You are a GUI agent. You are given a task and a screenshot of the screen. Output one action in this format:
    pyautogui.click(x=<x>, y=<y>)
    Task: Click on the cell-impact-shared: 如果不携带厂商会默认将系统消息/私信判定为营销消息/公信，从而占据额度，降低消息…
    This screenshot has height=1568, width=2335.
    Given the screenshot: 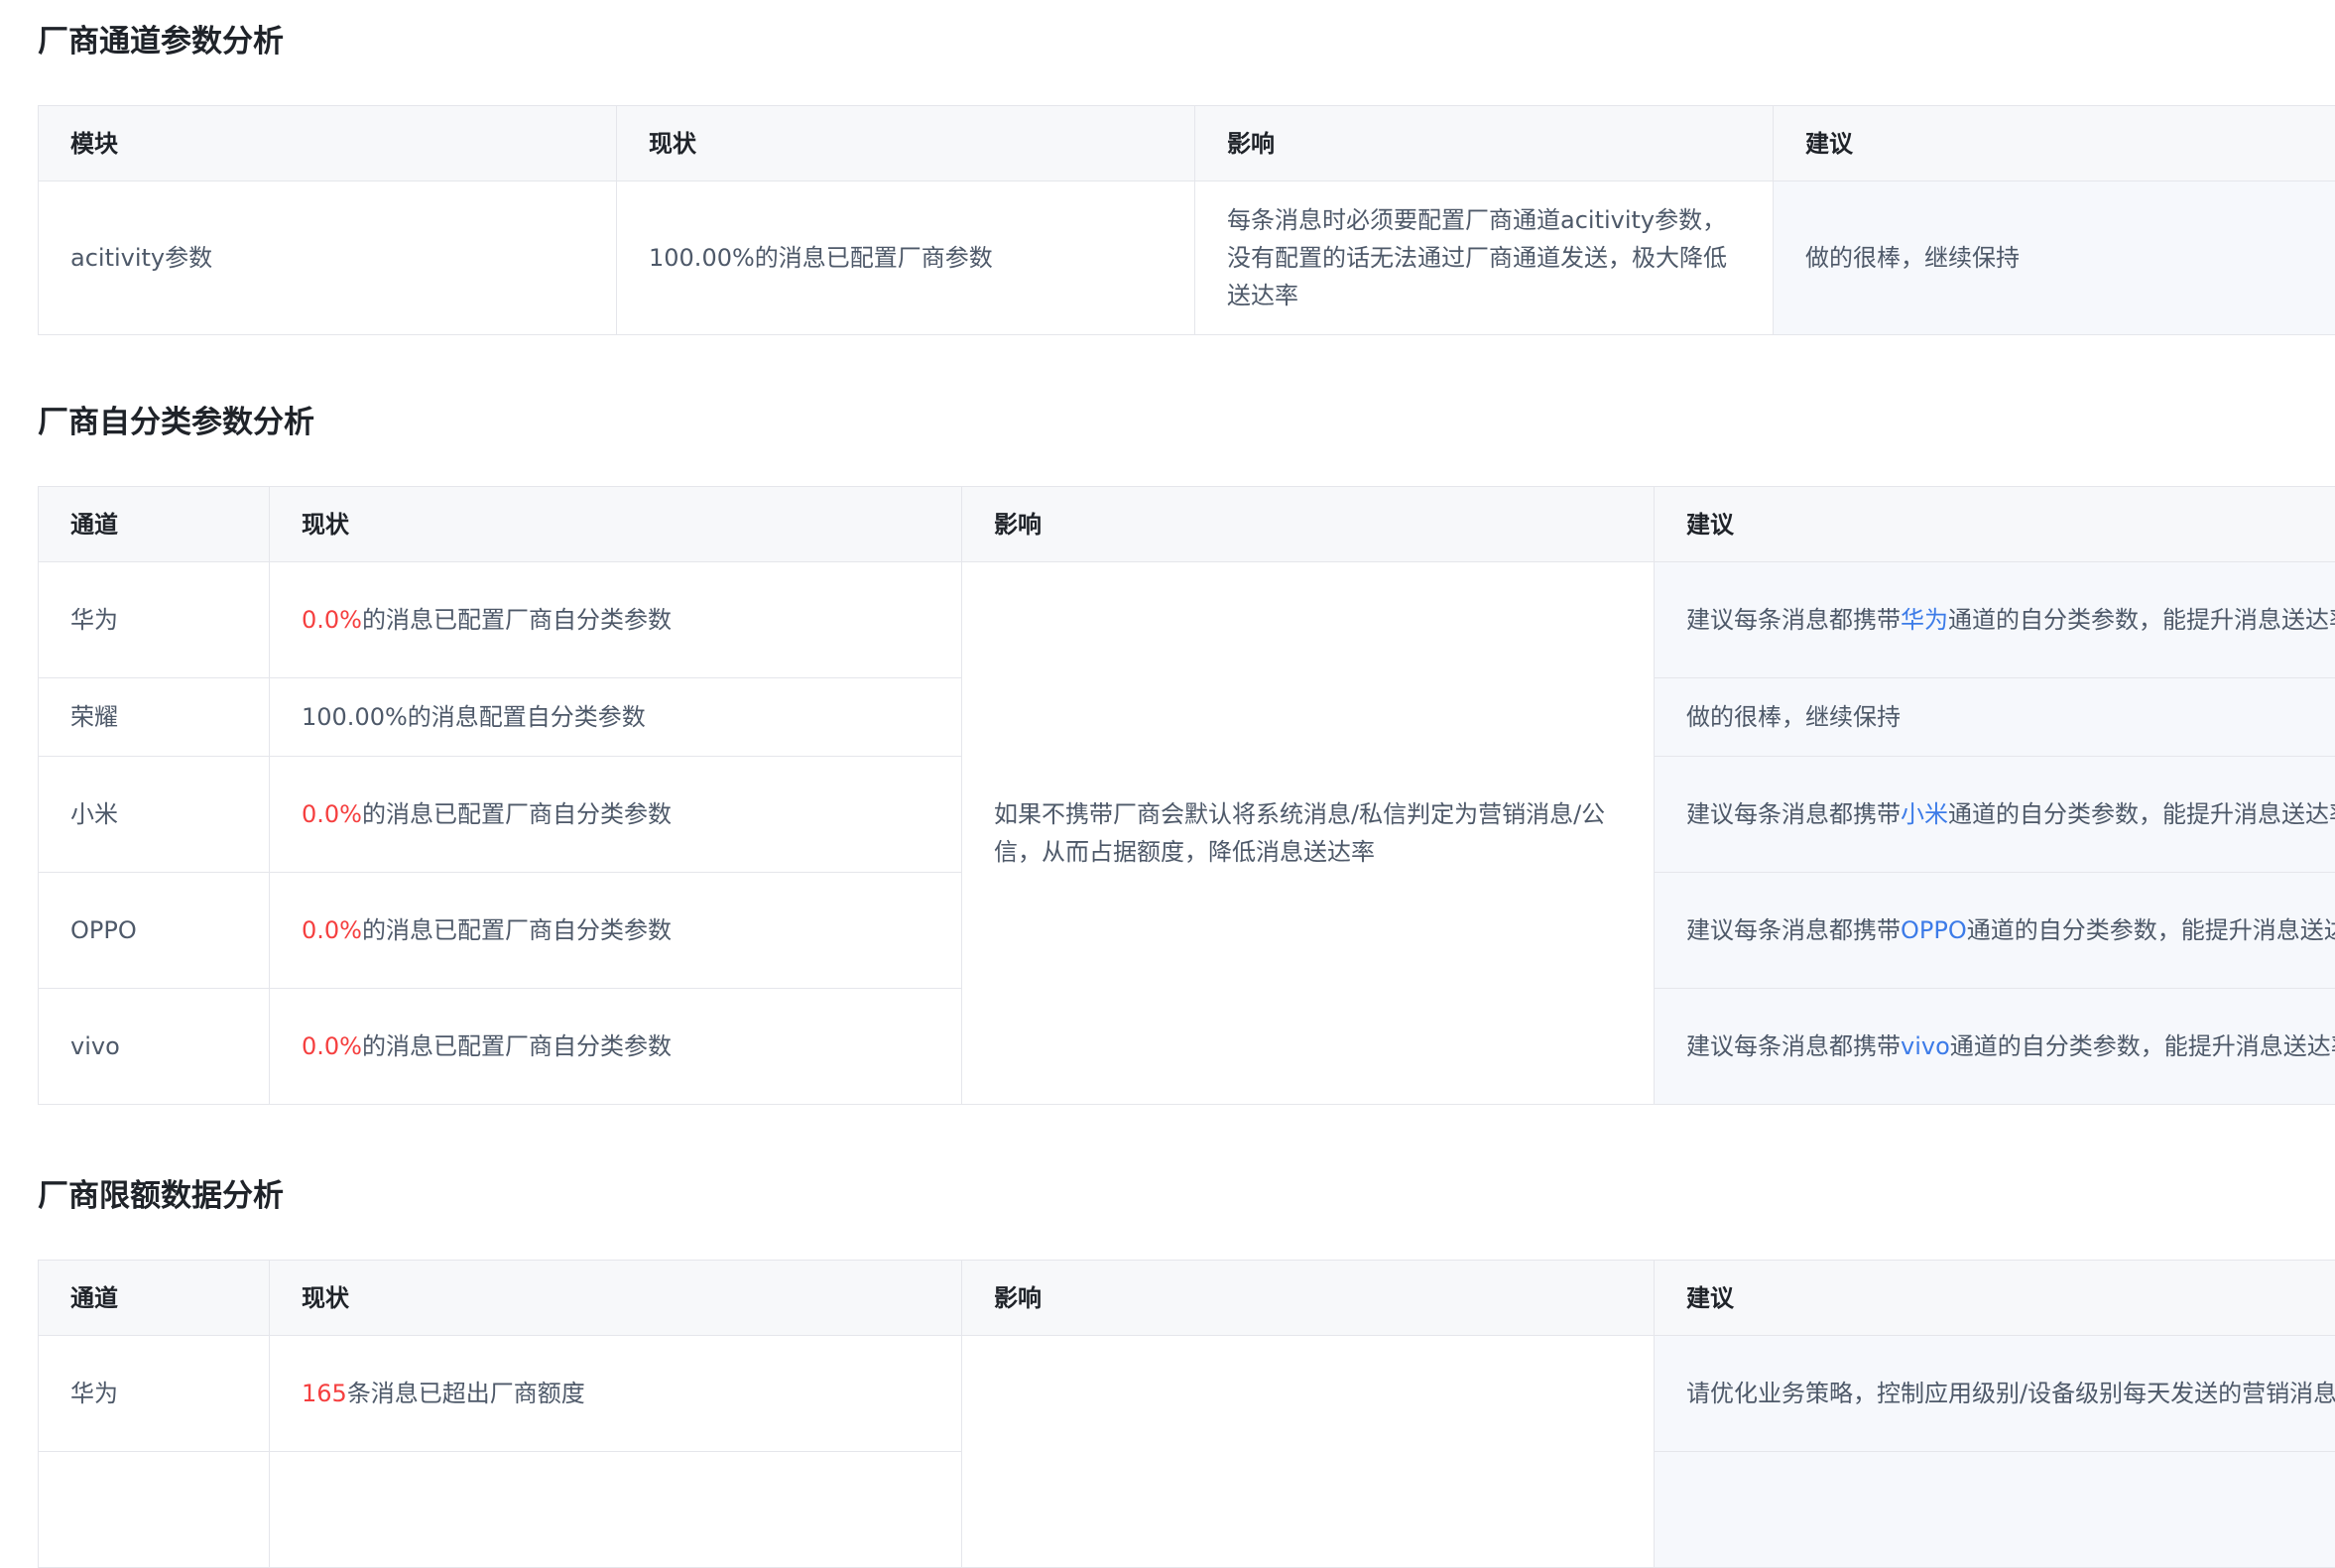 What is the action you would take?
    pyautogui.click(x=1308, y=833)
    